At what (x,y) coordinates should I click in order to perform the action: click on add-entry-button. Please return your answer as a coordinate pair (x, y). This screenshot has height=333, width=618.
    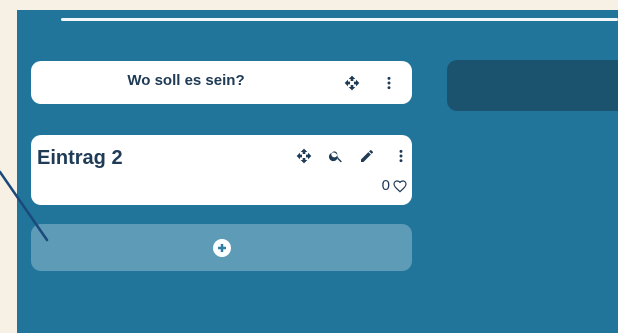
    Looking at the image, I should click on (221, 247).